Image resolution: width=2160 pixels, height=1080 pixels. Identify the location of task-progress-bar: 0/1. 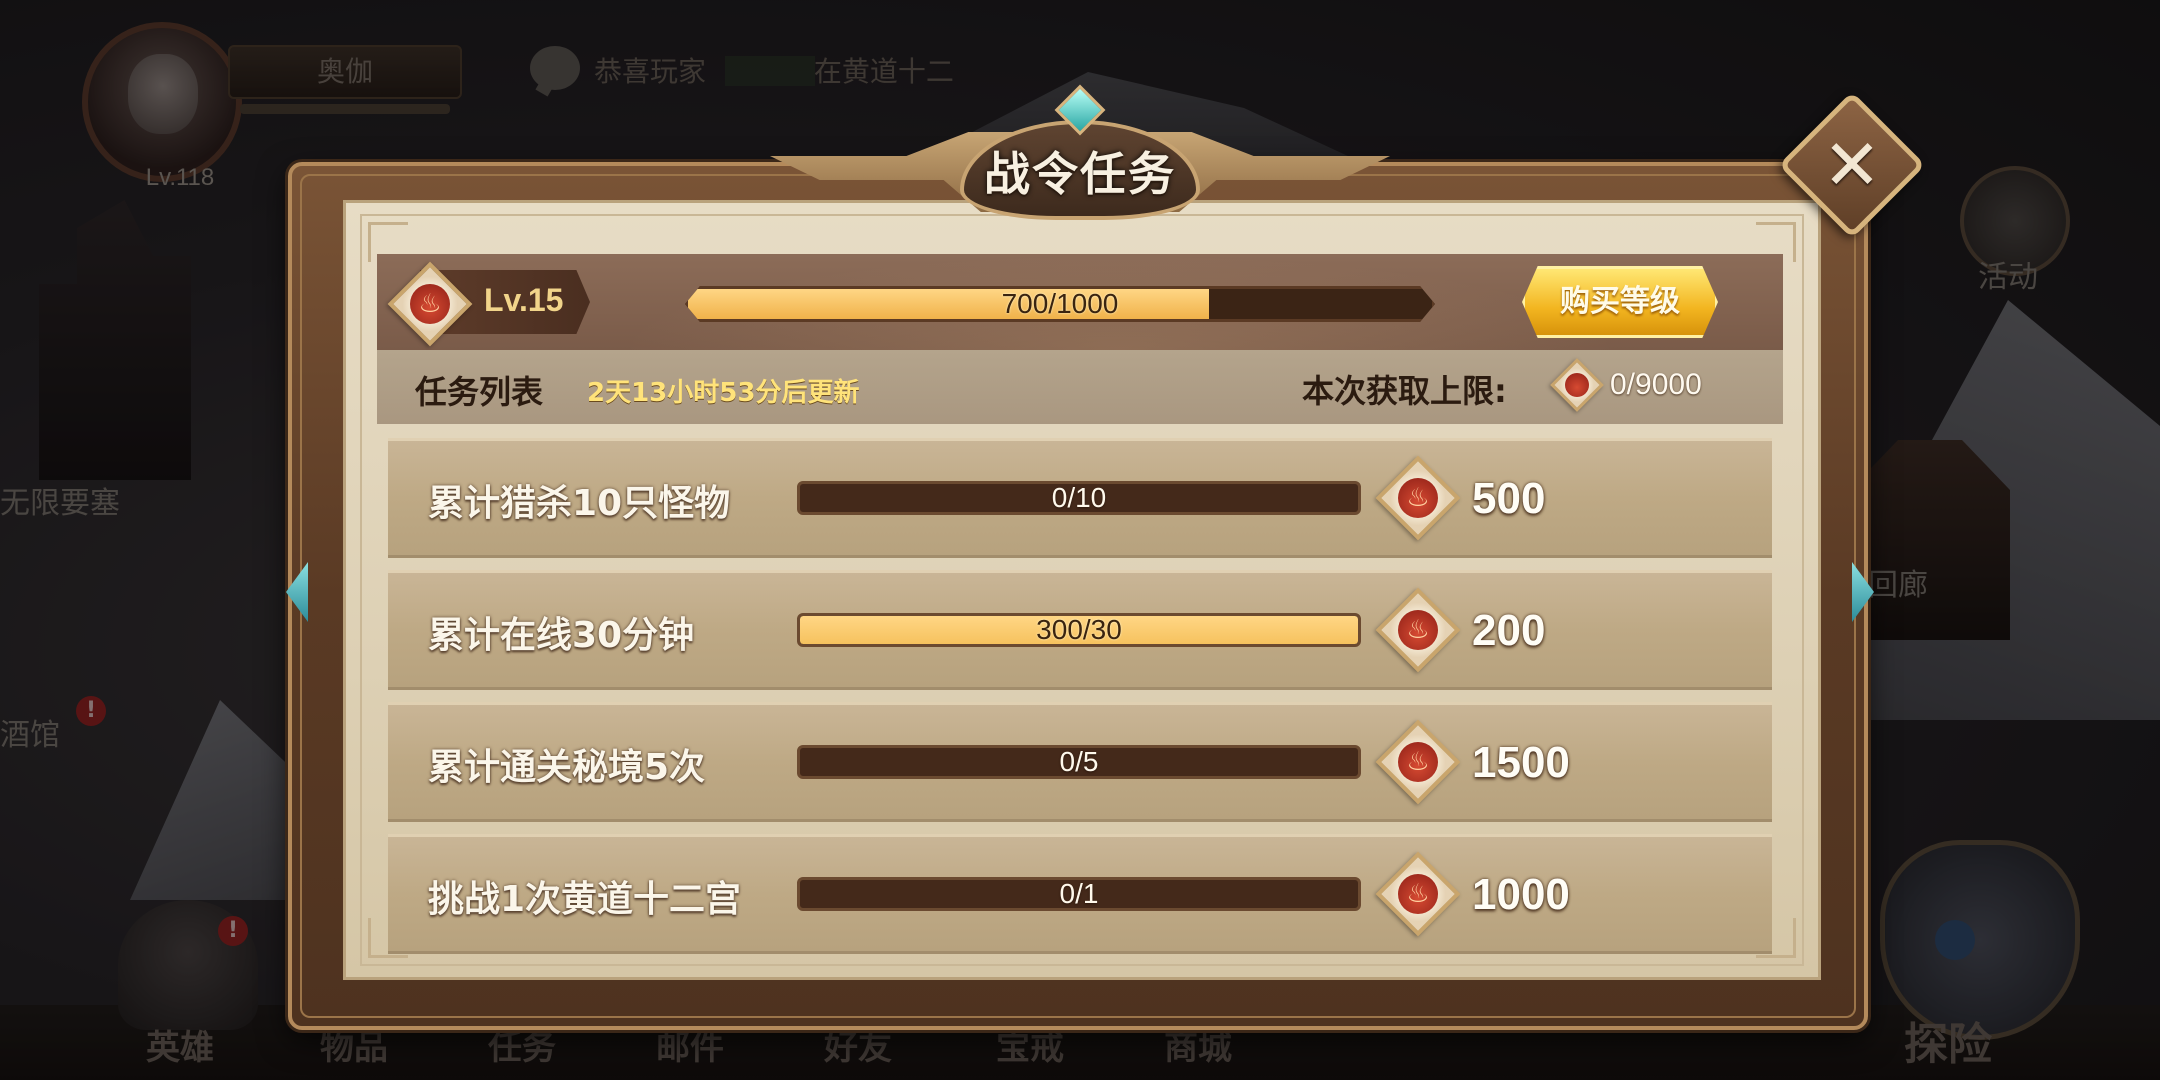
(1079, 894).